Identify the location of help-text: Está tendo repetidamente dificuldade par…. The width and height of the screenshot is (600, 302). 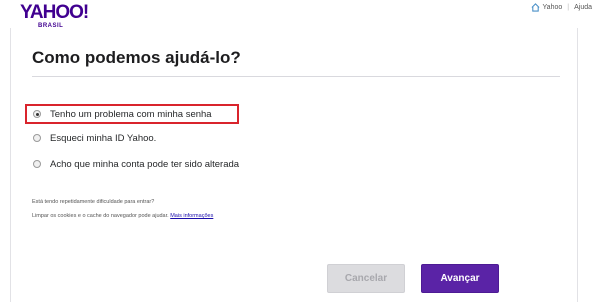
(122, 209).